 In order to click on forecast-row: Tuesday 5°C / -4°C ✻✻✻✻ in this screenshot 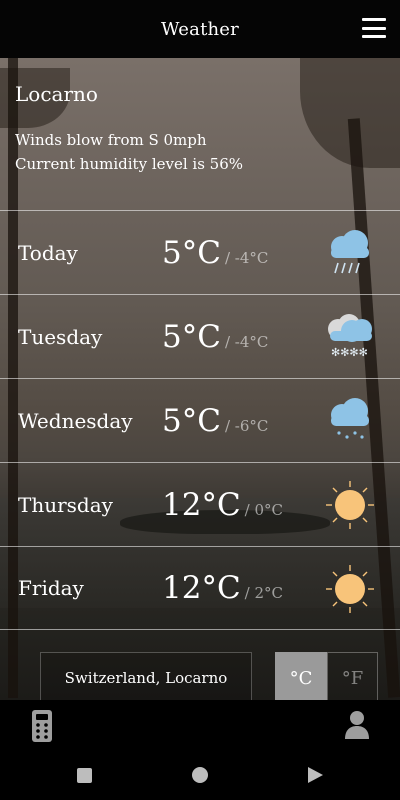, I will do `click(200, 336)`.